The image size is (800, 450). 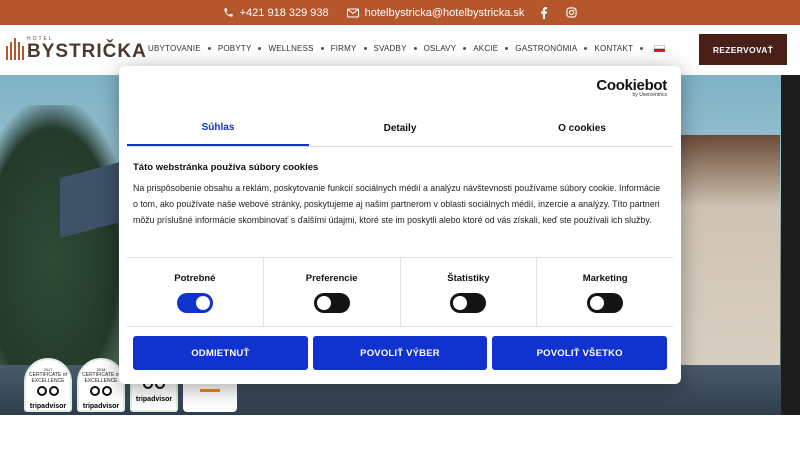 I want to click on envelope-icon, so click(x=352, y=12).